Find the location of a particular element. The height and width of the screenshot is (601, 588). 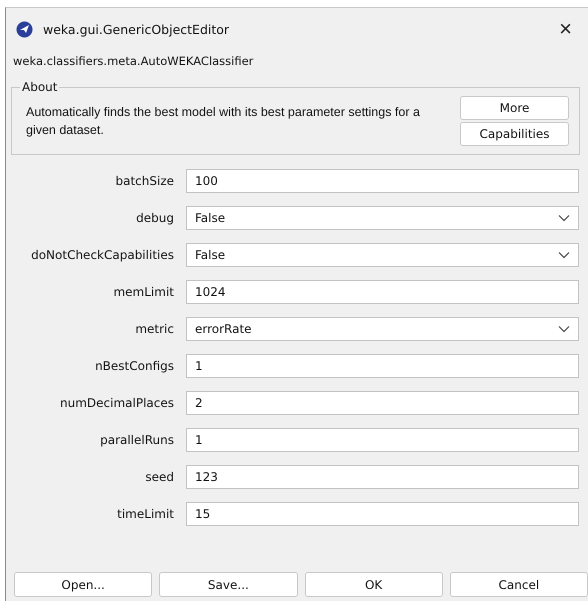

close-button: × is located at coordinates (565, 29).